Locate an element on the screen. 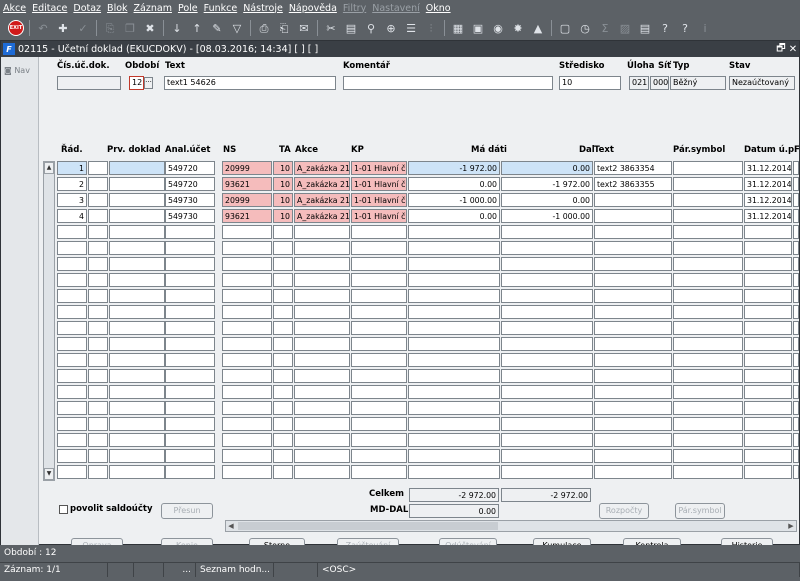  scroll-left-icon: ◀ is located at coordinates (231, 526).